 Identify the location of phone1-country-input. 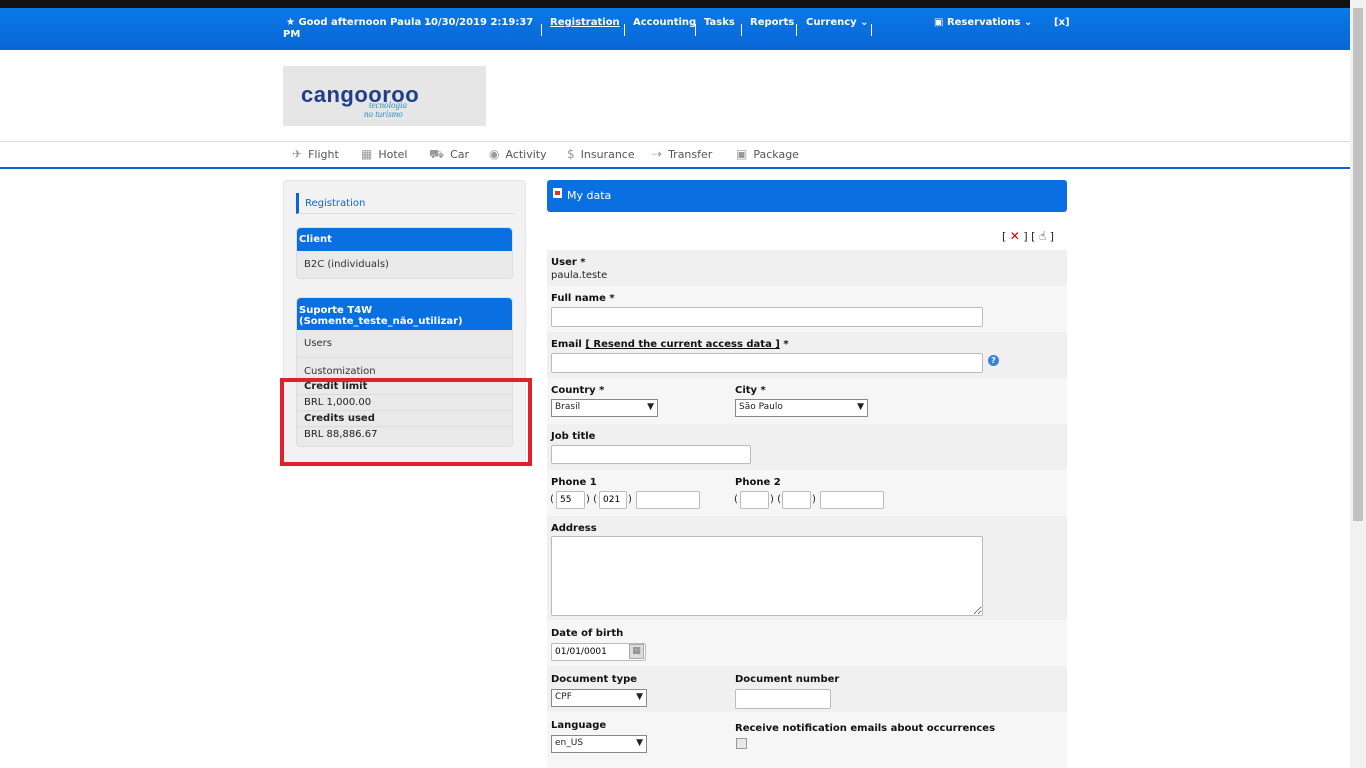
(570, 500).